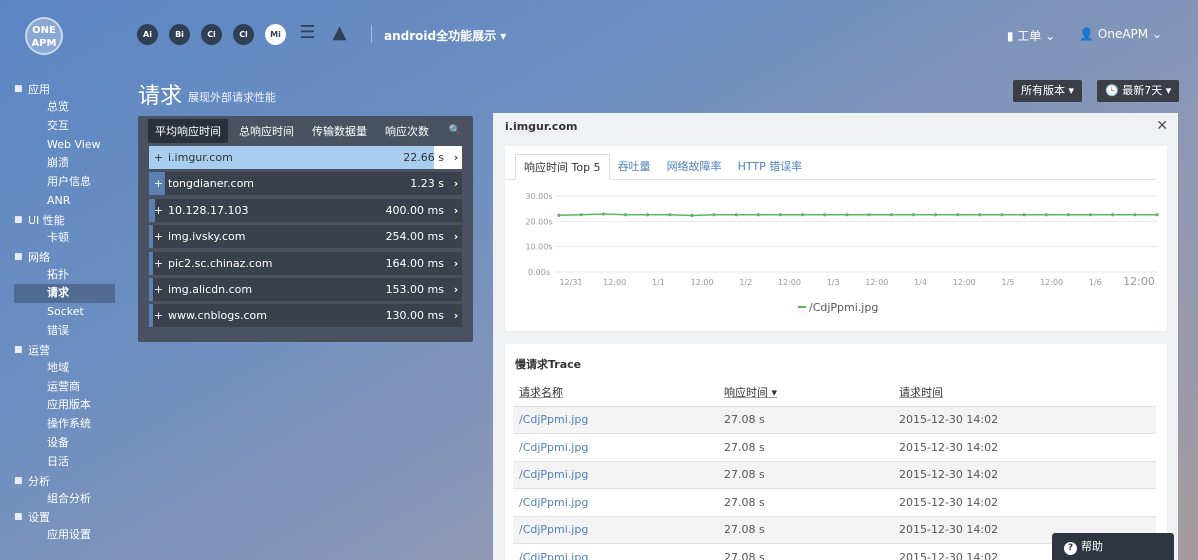 This screenshot has width=1198, height=560. Describe the element at coordinates (64, 257) in the screenshot. I see `sidebar-group-network: ■ 网络` at that location.